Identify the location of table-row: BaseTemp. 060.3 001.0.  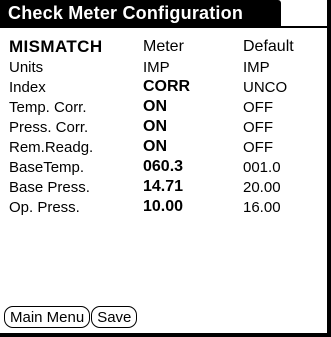
(167, 167).